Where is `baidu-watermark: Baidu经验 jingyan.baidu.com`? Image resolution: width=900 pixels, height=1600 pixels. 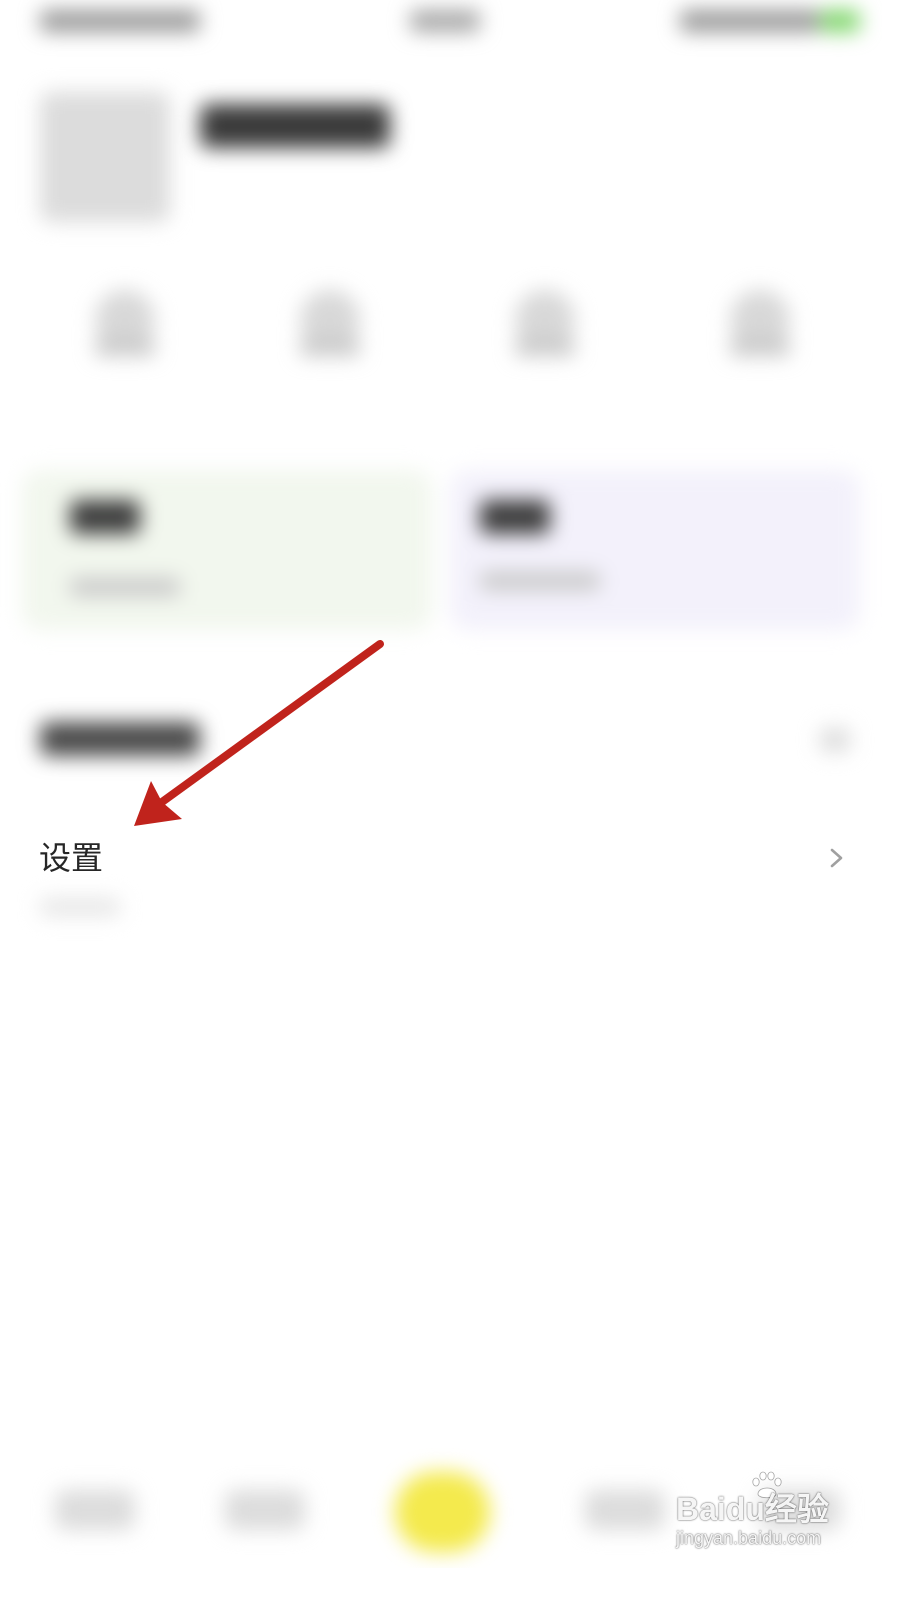
baidu-watermark: Baidu经验 jingyan.baidu.com is located at coordinates (776, 1515).